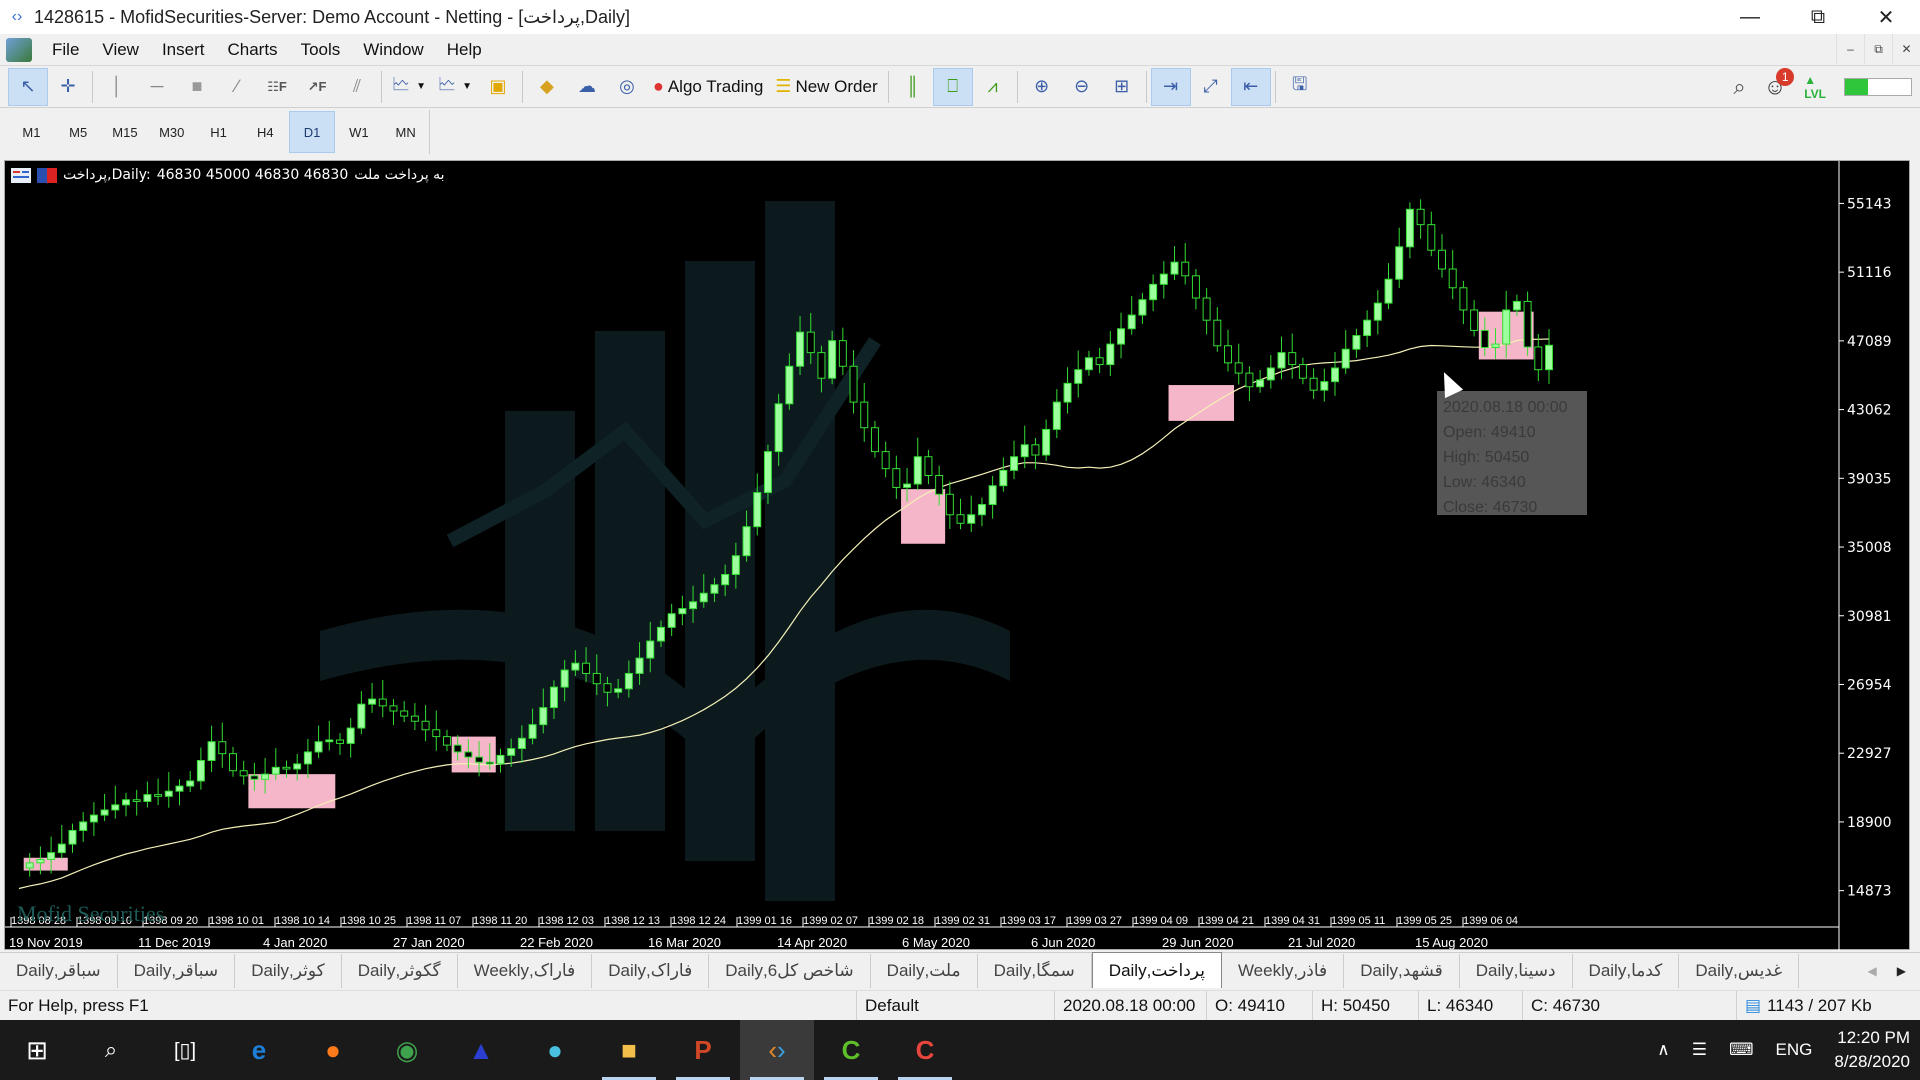  Describe the element at coordinates (405, 132) in the screenshot. I see `timeframe-mn: MN` at that location.